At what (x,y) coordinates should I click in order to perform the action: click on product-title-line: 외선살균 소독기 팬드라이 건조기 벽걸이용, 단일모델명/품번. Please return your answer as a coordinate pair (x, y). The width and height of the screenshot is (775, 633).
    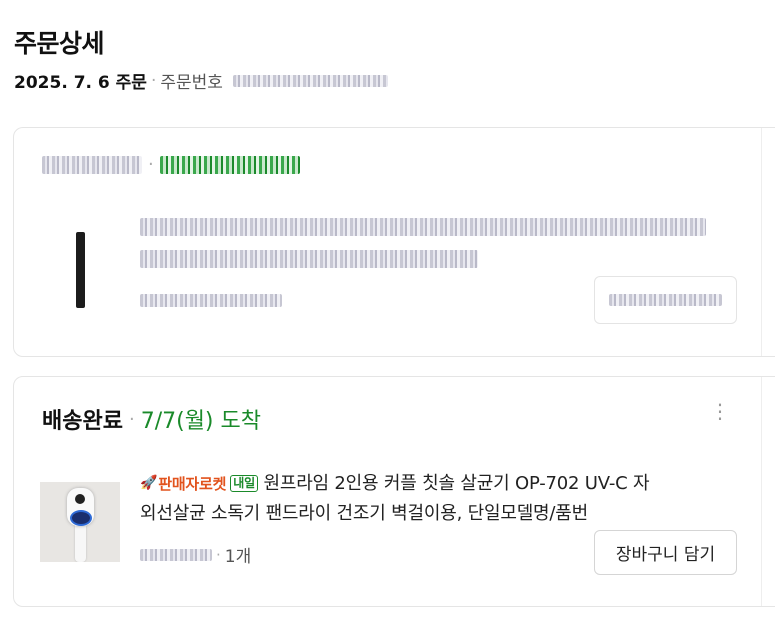
    Looking at the image, I should click on (364, 512).